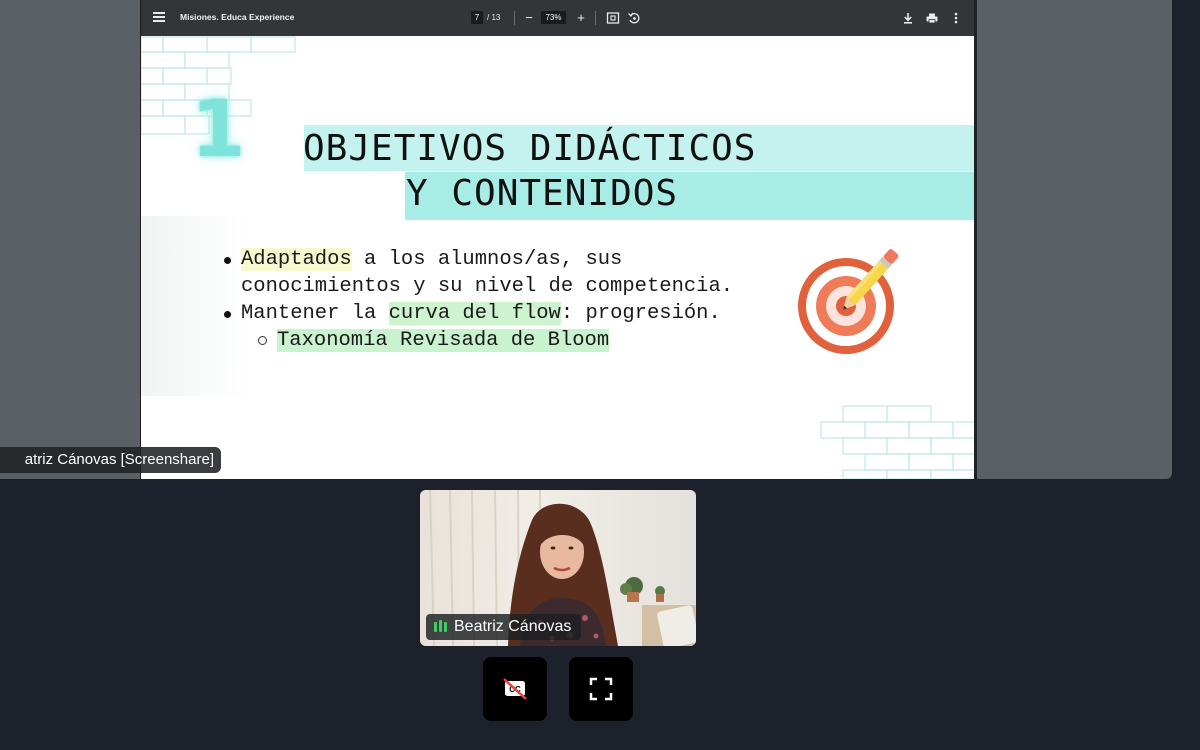 The height and width of the screenshot is (750, 1200). I want to click on download-icon, so click(908, 18).